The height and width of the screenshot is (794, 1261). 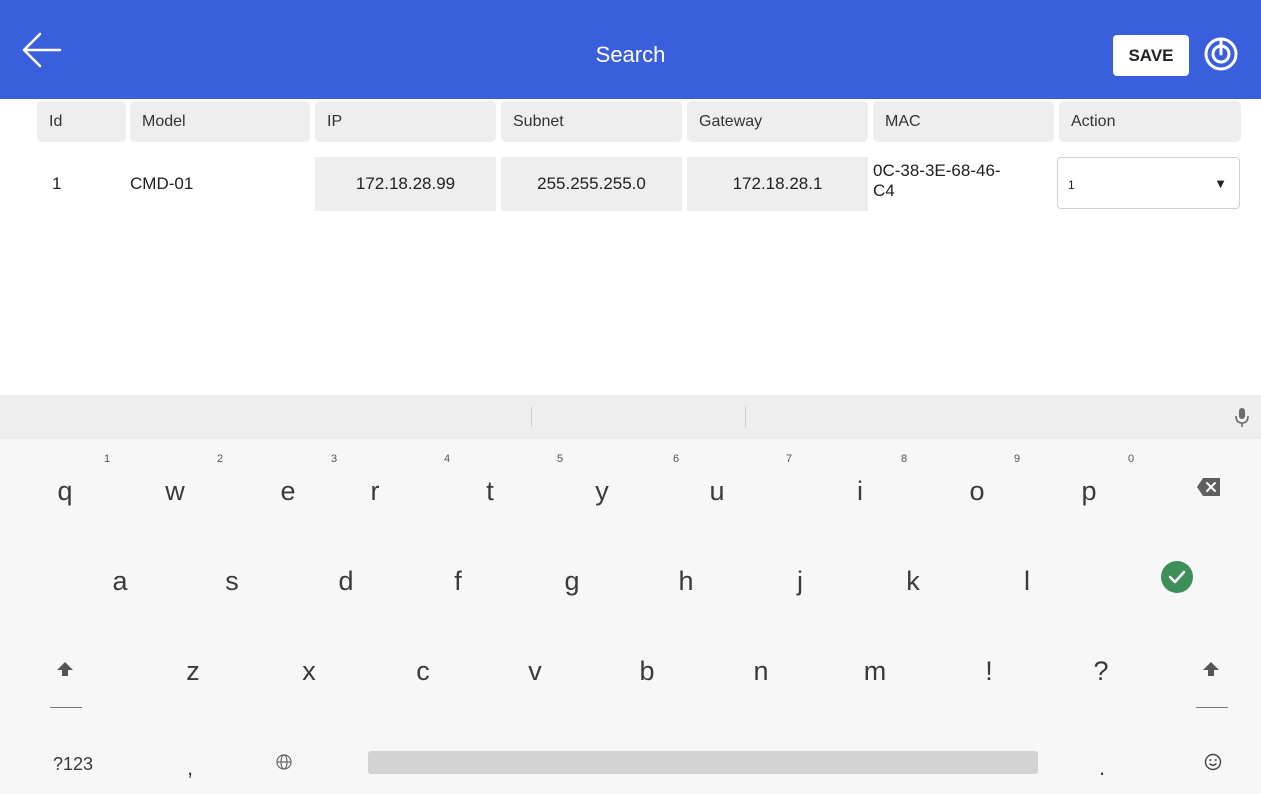 What do you see at coordinates (1213, 764) in the screenshot?
I see `emoji-icon` at bounding box center [1213, 764].